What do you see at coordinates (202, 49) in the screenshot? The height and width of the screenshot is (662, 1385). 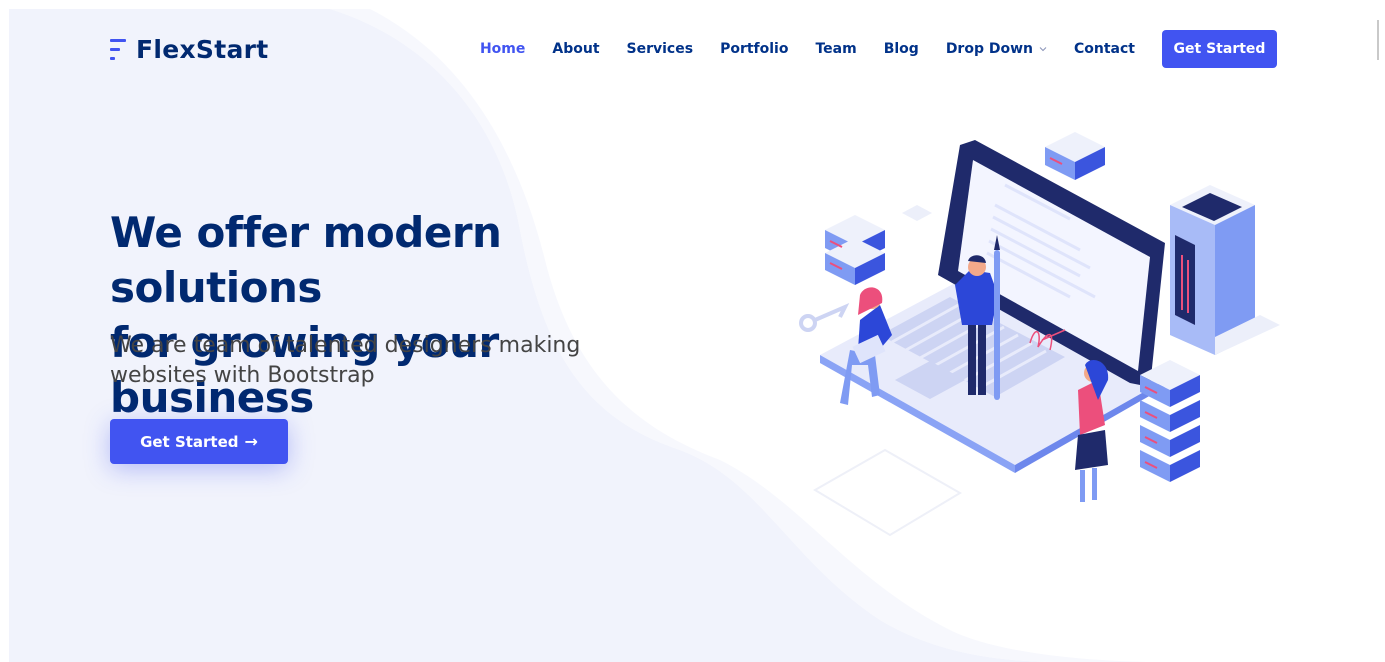 I see `logo-text: FlexStart` at bounding box center [202, 49].